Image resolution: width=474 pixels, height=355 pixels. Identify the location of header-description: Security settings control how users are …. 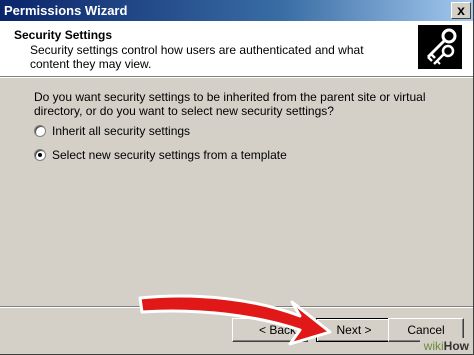
(197, 57).